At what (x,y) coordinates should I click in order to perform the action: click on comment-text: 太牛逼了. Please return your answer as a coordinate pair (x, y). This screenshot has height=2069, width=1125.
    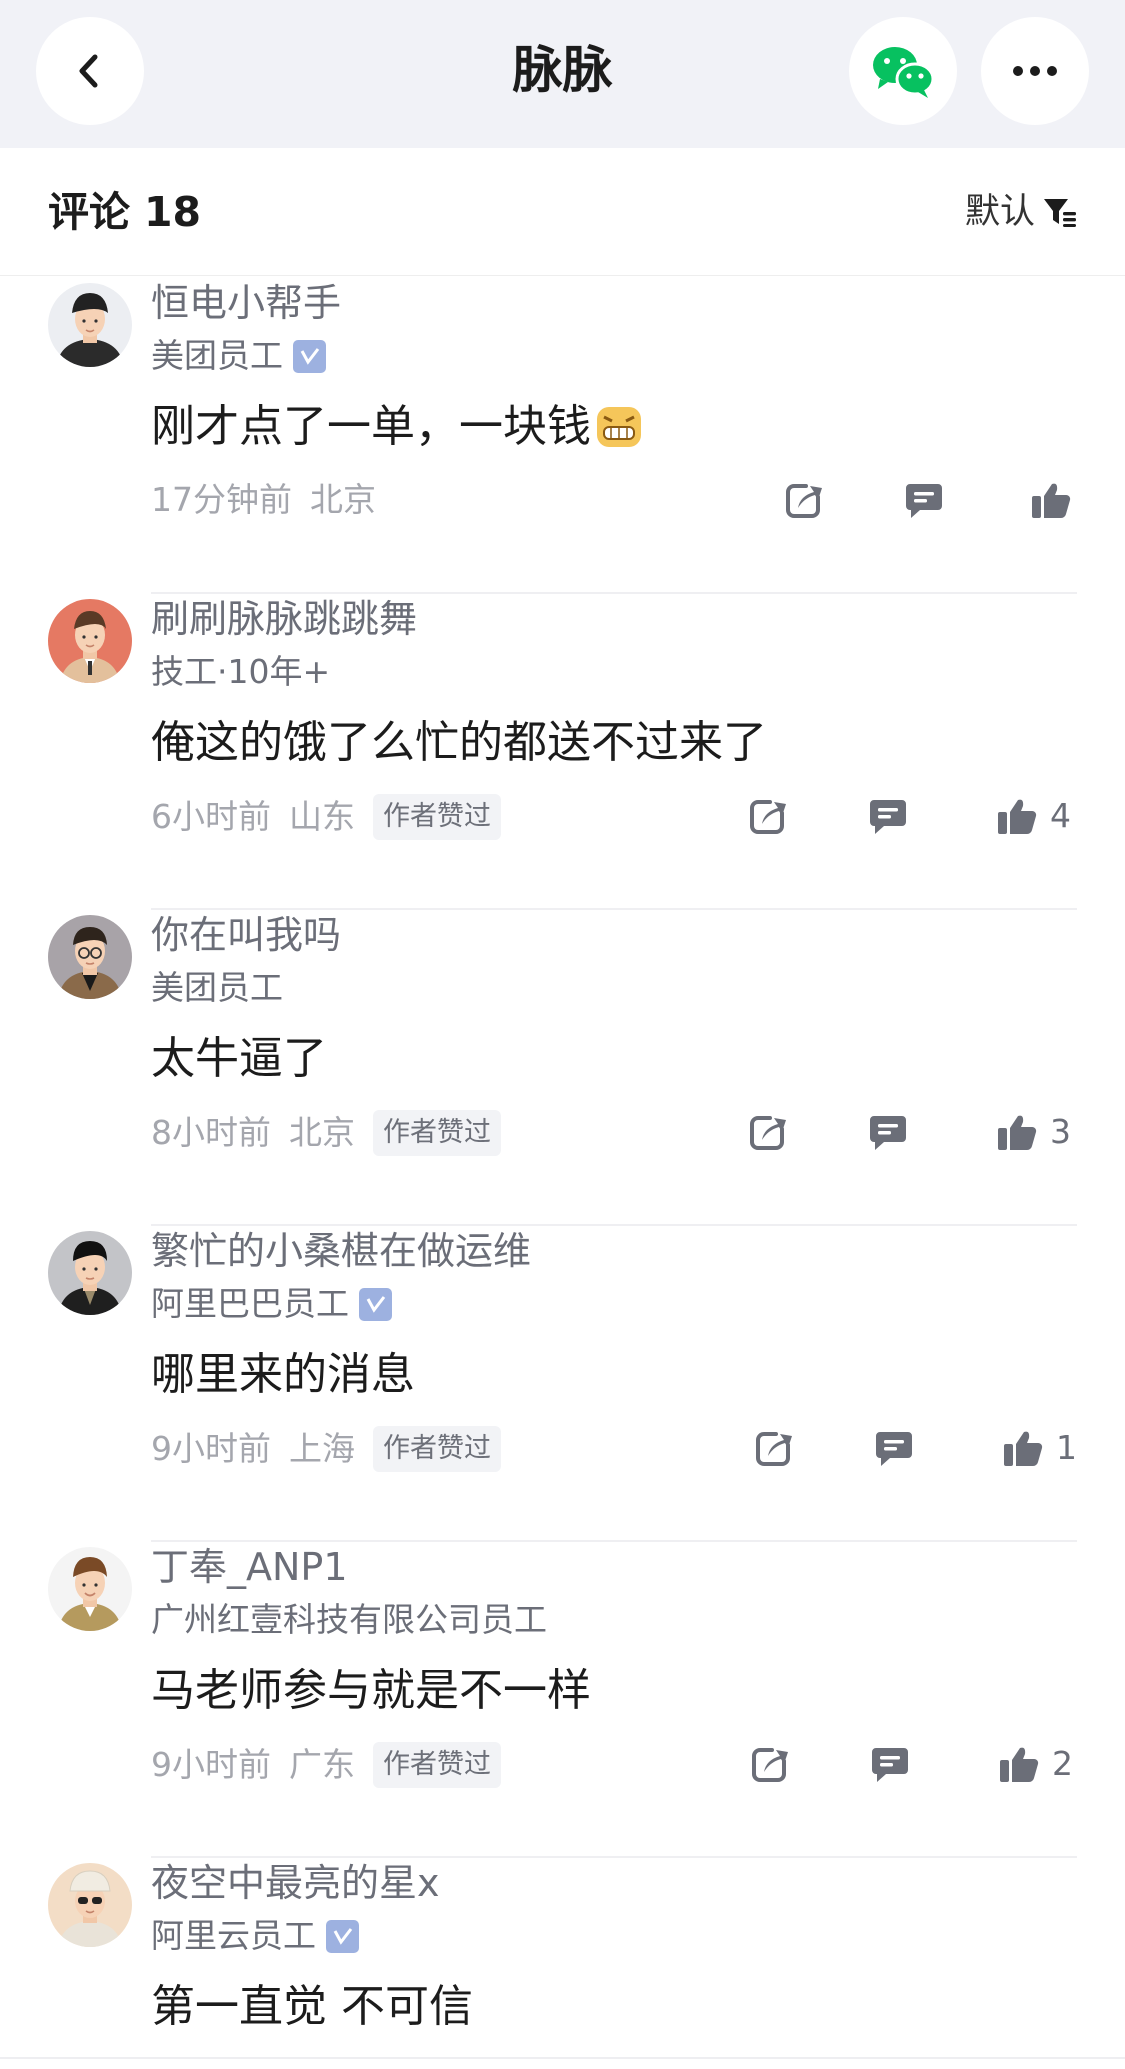
    Looking at the image, I should click on (239, 1058).